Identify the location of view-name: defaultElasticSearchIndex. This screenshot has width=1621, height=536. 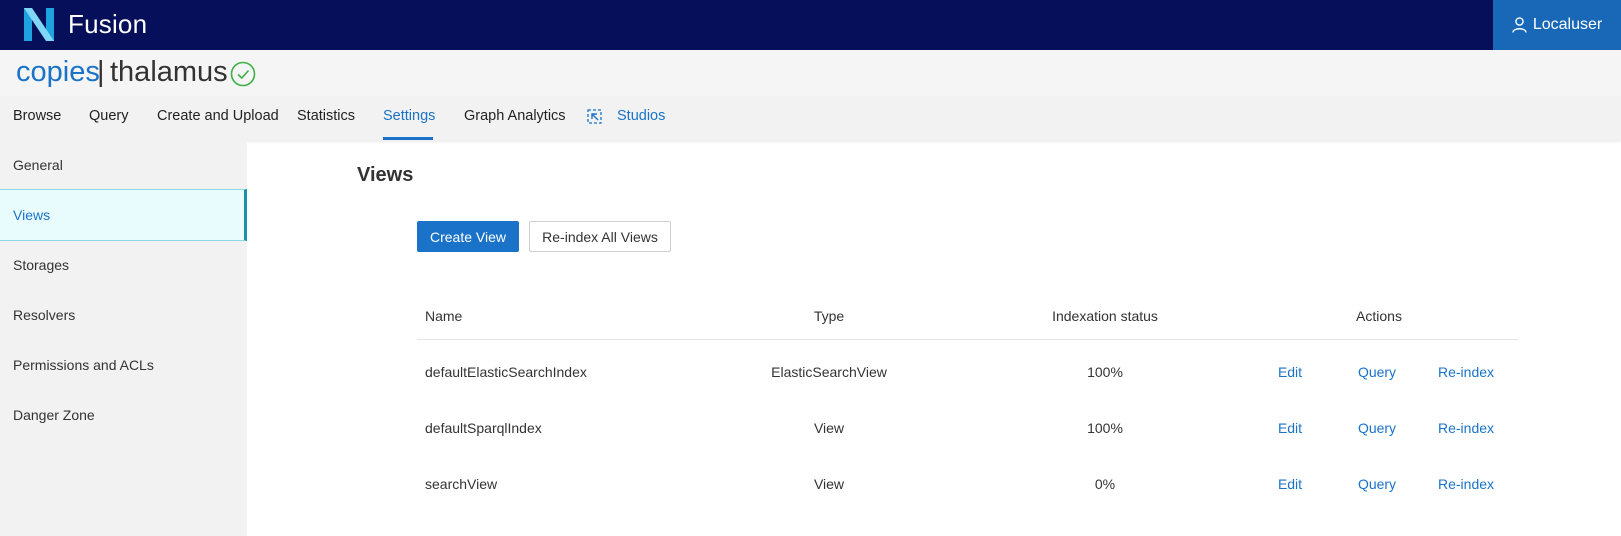
(506, 372).